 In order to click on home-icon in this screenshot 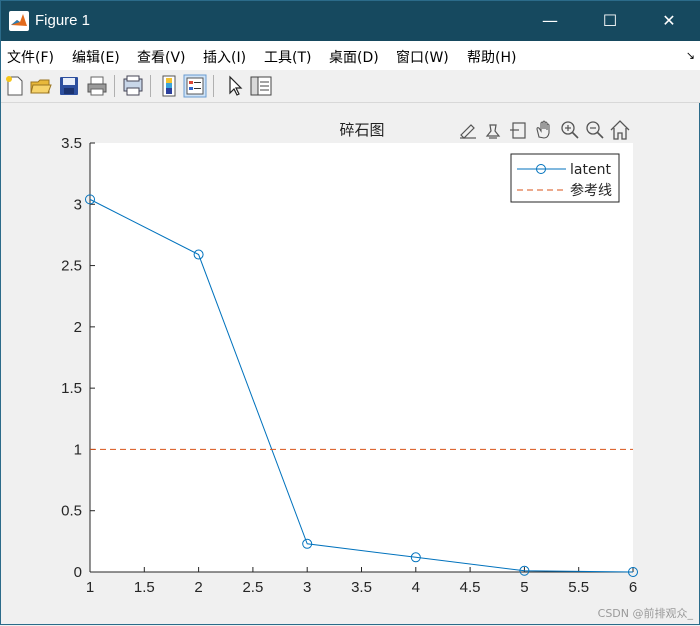, I will do `click(620, 130)`.